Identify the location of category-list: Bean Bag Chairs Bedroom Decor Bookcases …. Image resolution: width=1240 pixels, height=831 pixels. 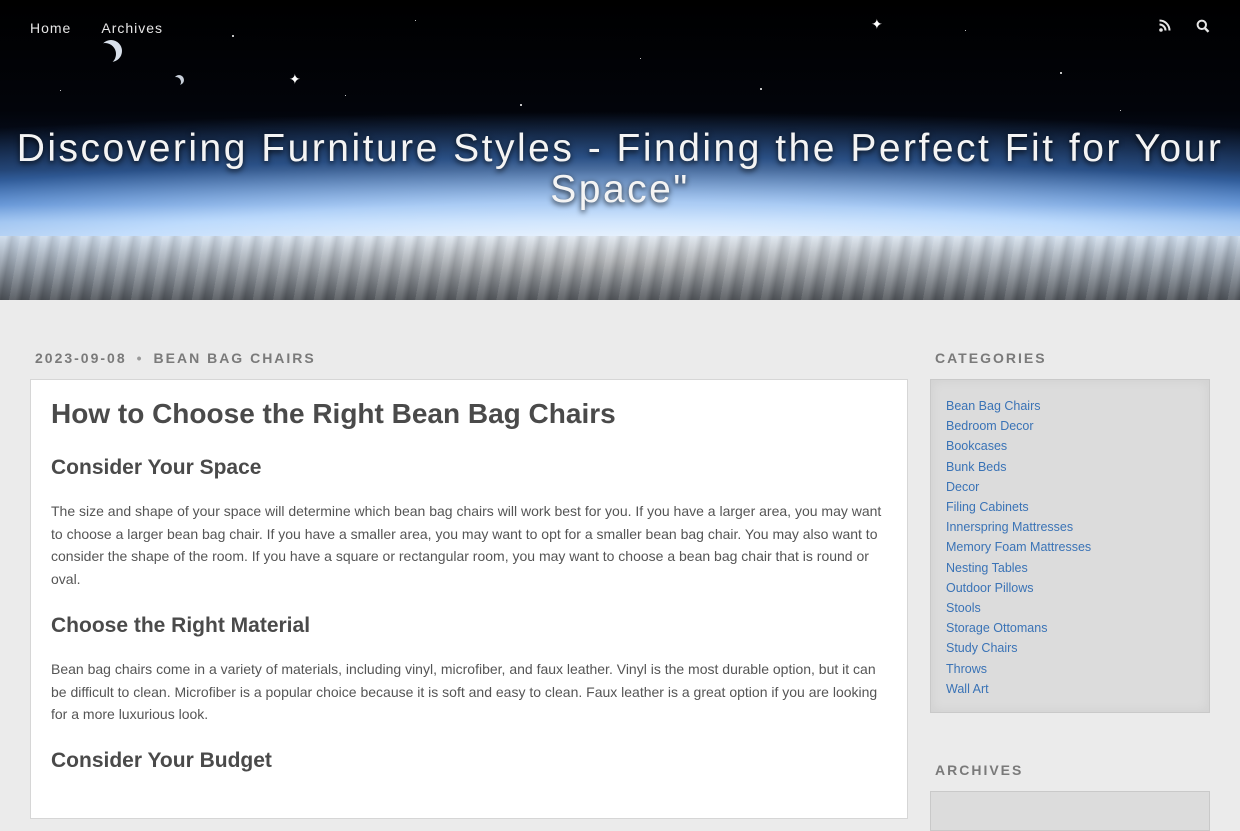
(1070, 547).